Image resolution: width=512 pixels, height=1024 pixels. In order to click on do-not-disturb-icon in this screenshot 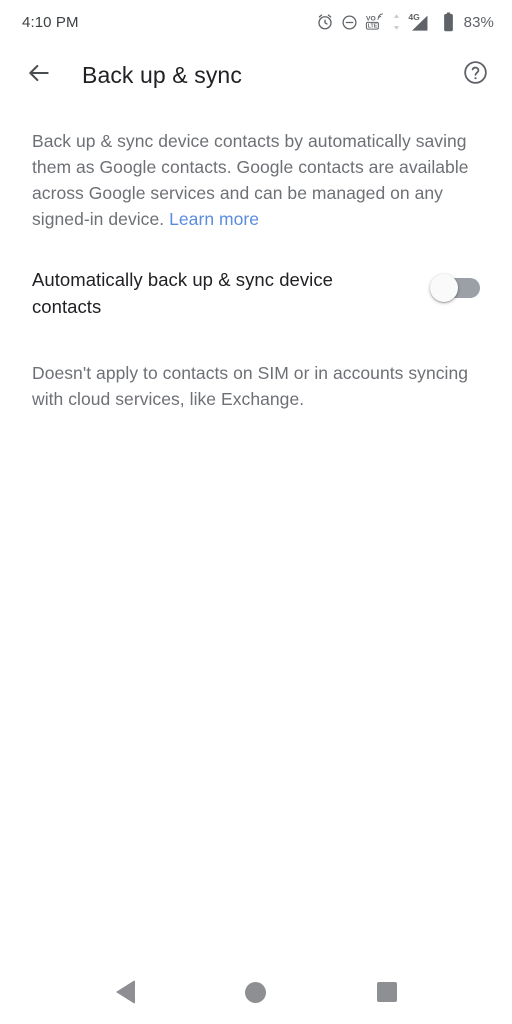, I will do `click(349, 22)`.